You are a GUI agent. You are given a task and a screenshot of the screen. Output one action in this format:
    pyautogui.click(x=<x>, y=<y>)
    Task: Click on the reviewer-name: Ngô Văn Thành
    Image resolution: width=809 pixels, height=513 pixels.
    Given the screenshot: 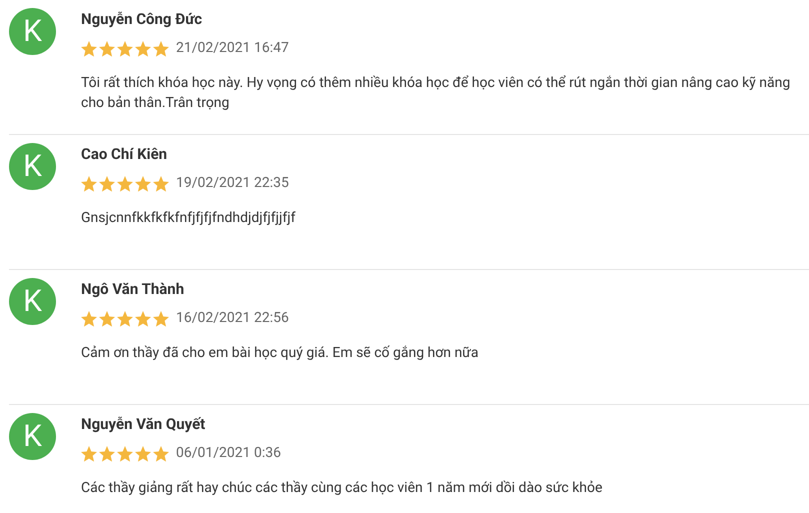 What is the action you would take?
    pyautogui.click(x=133, y=289)
    